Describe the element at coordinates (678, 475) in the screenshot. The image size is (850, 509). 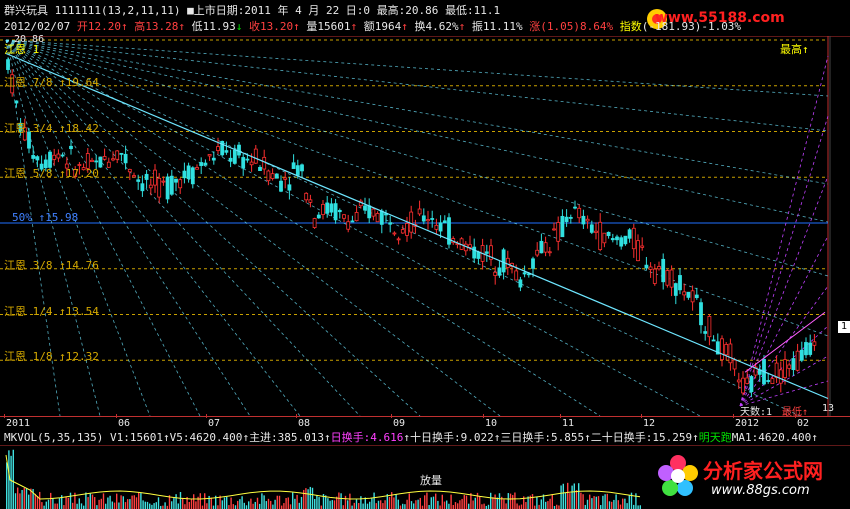
I see `flower-logo-icon` at that location.